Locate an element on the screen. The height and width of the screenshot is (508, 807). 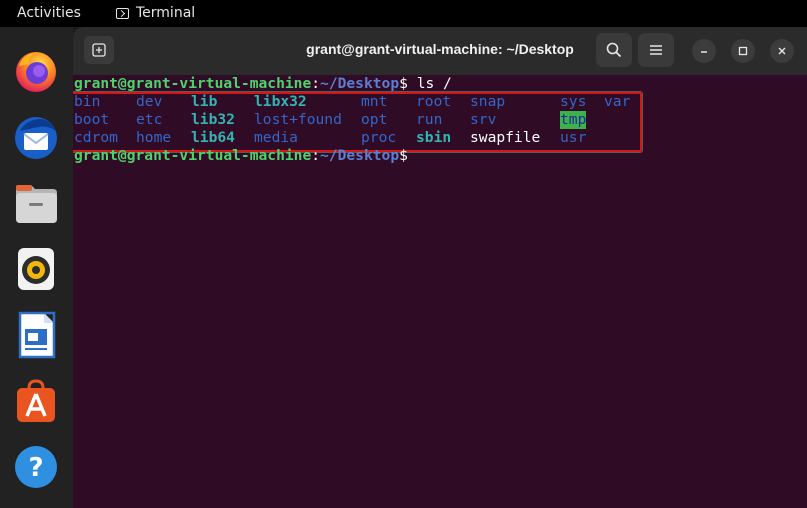
writer-icon is located at coordinates (37, 335).